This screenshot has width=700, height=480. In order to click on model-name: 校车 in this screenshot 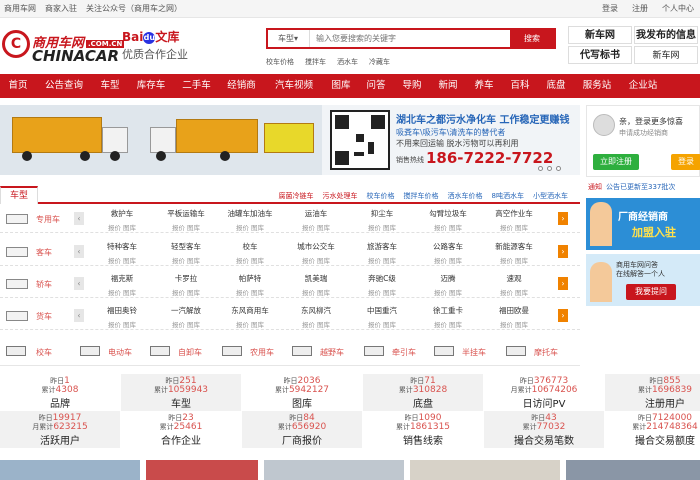, I will do `click(250, 246)`.